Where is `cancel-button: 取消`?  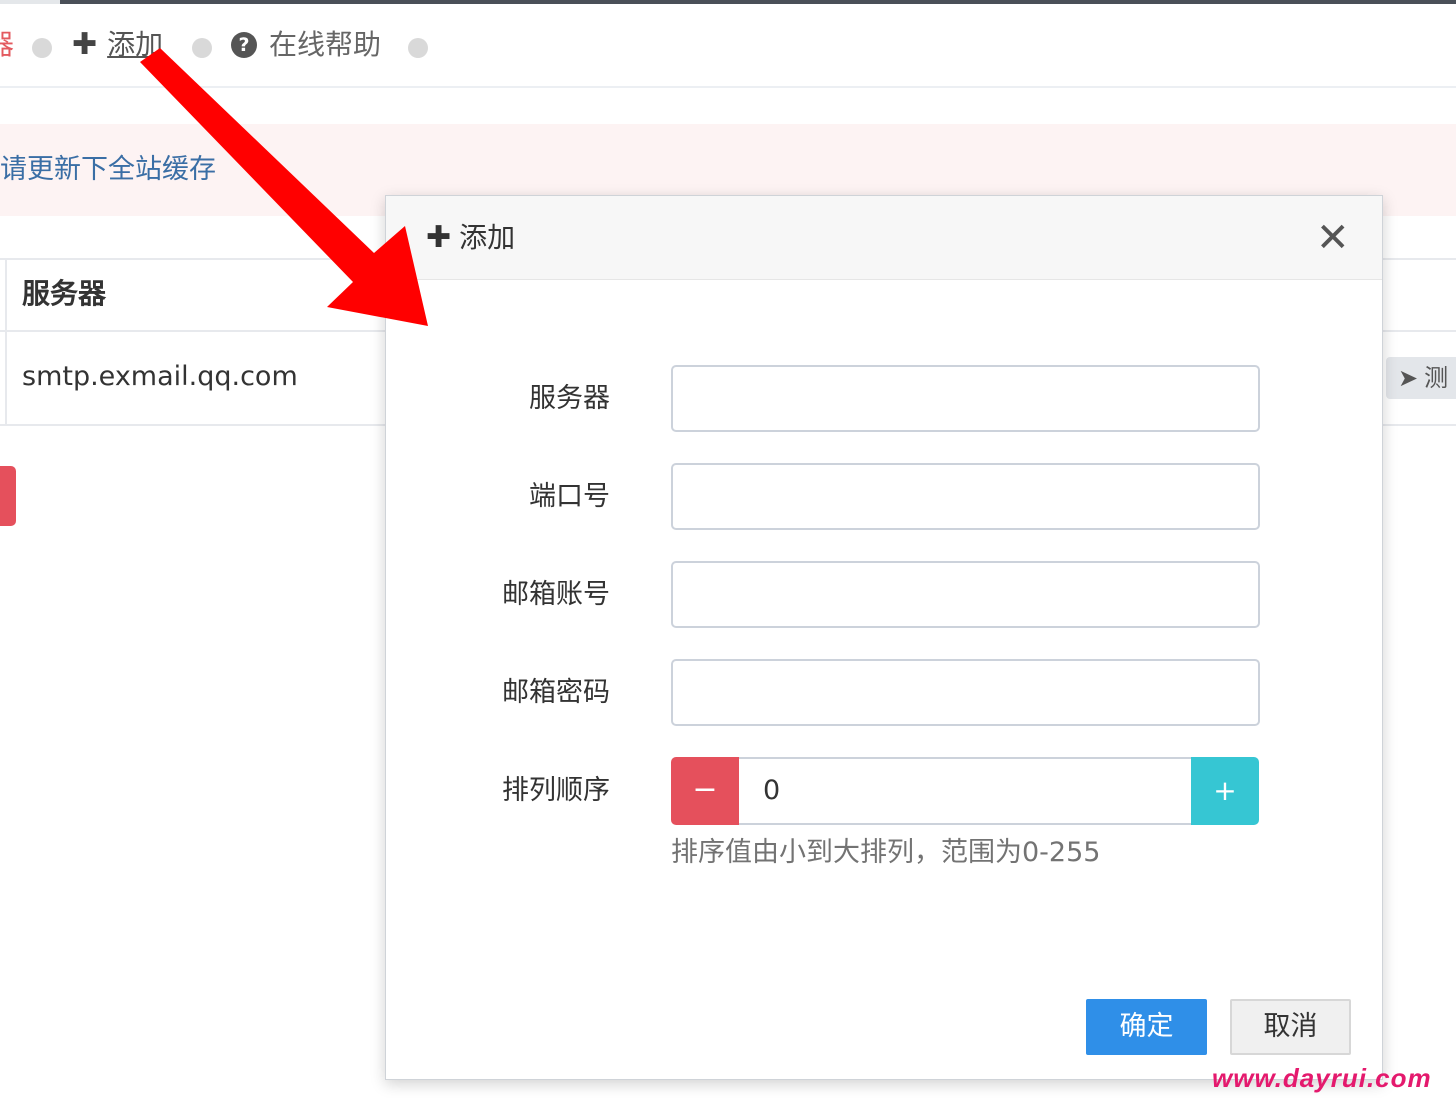
cancel-button: 取消 is located at coordinates (1290, 1027).